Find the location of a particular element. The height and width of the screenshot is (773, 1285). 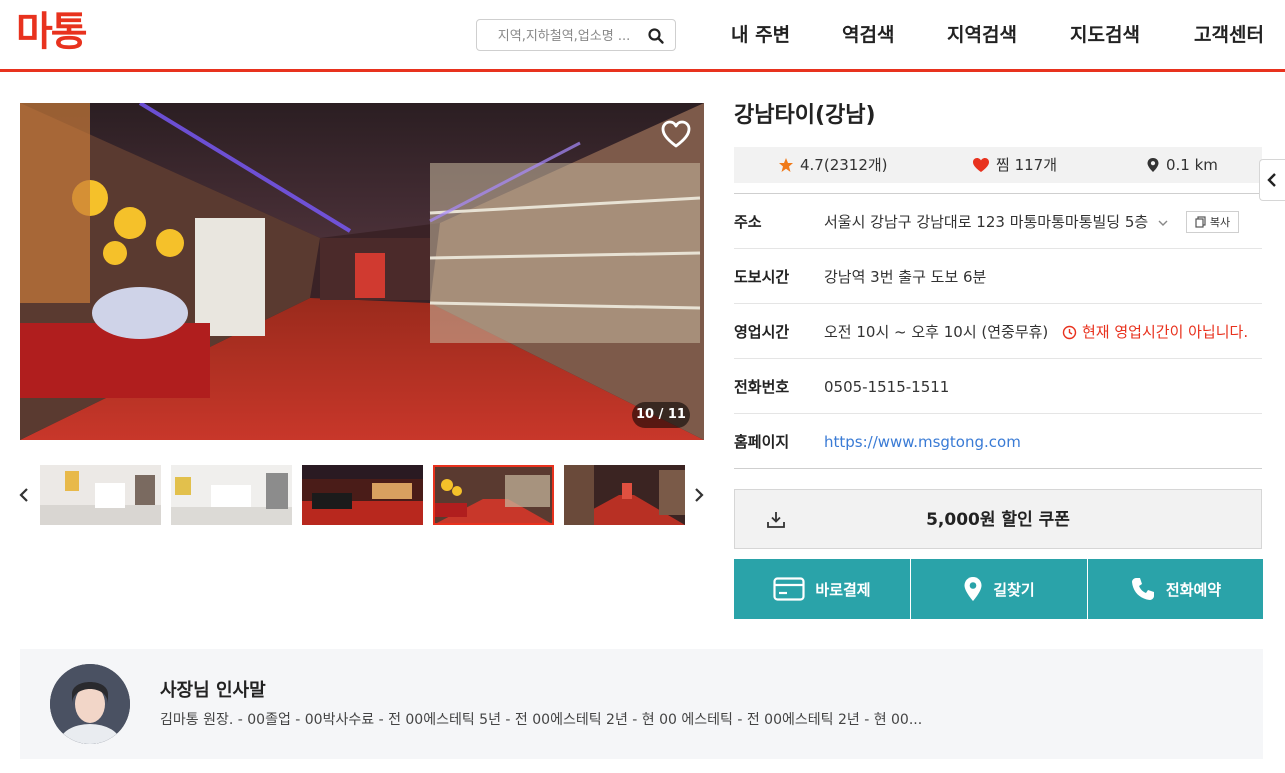

directions-button: 길찾기 is located at coordinates (999, 589).